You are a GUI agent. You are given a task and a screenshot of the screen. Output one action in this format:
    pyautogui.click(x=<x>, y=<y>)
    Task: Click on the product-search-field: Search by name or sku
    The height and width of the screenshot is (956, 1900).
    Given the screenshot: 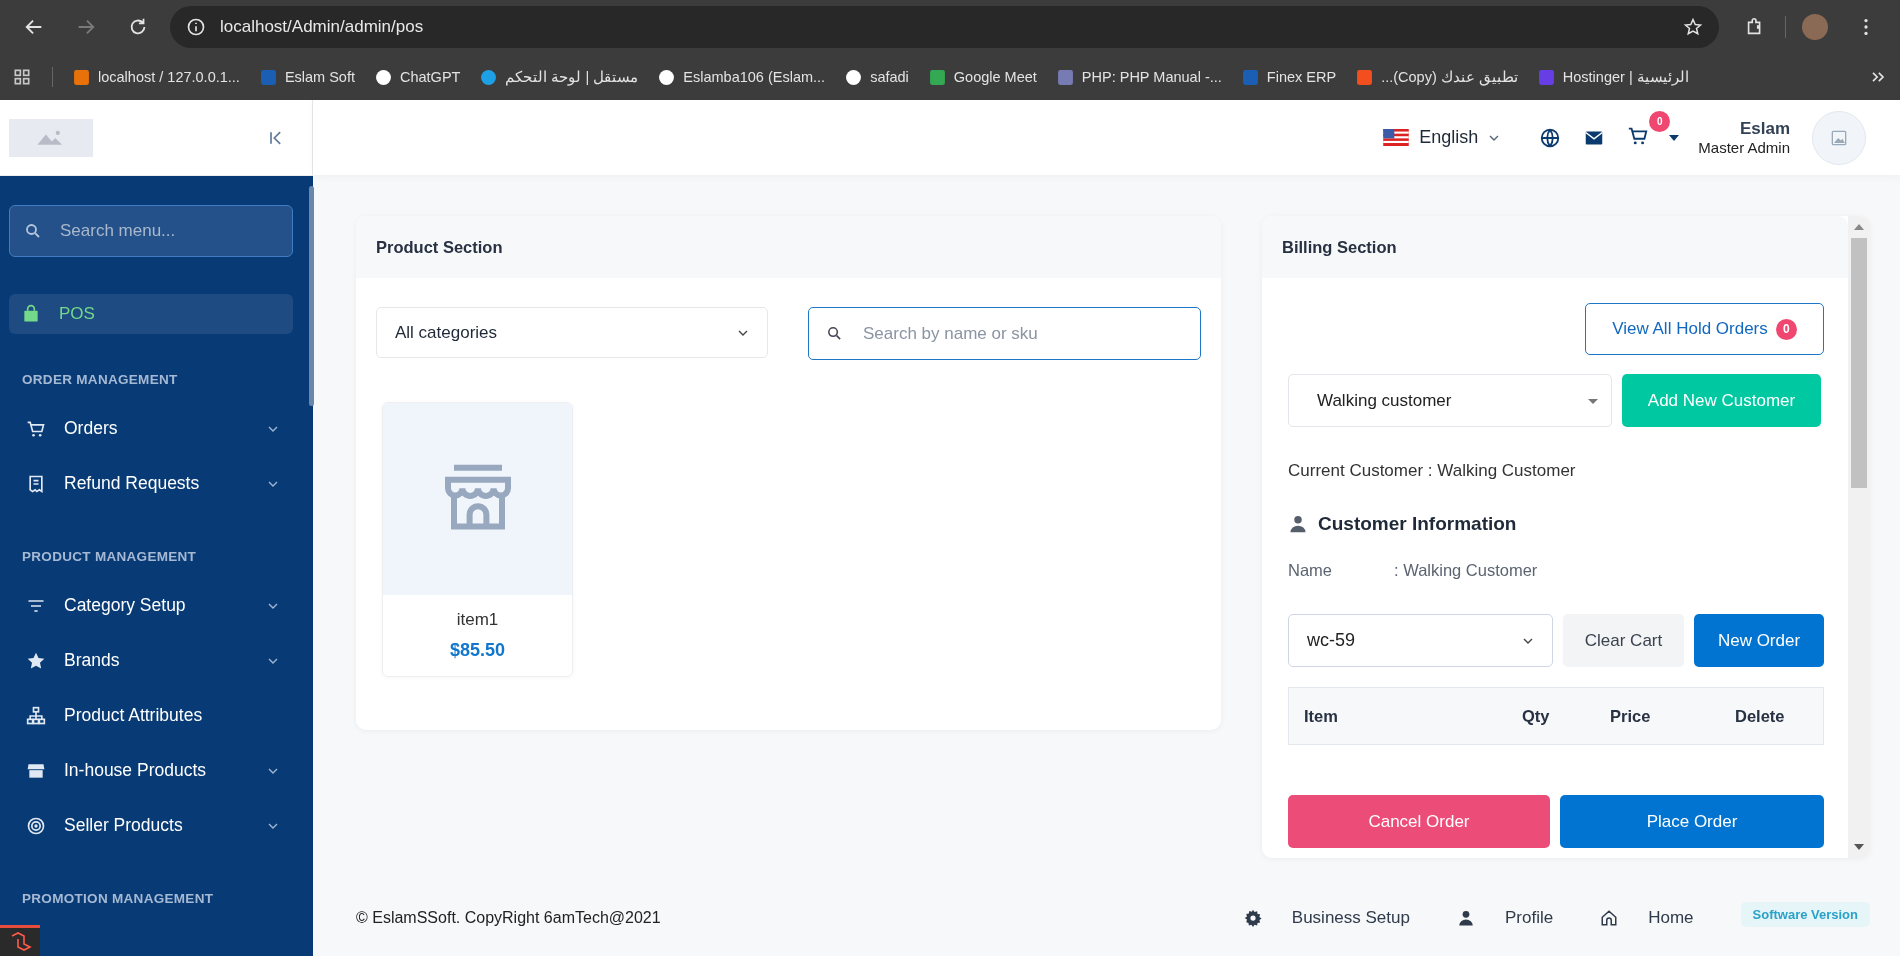 What is the action you would take?
    pyautogui.click(x=1004, y=333)
    